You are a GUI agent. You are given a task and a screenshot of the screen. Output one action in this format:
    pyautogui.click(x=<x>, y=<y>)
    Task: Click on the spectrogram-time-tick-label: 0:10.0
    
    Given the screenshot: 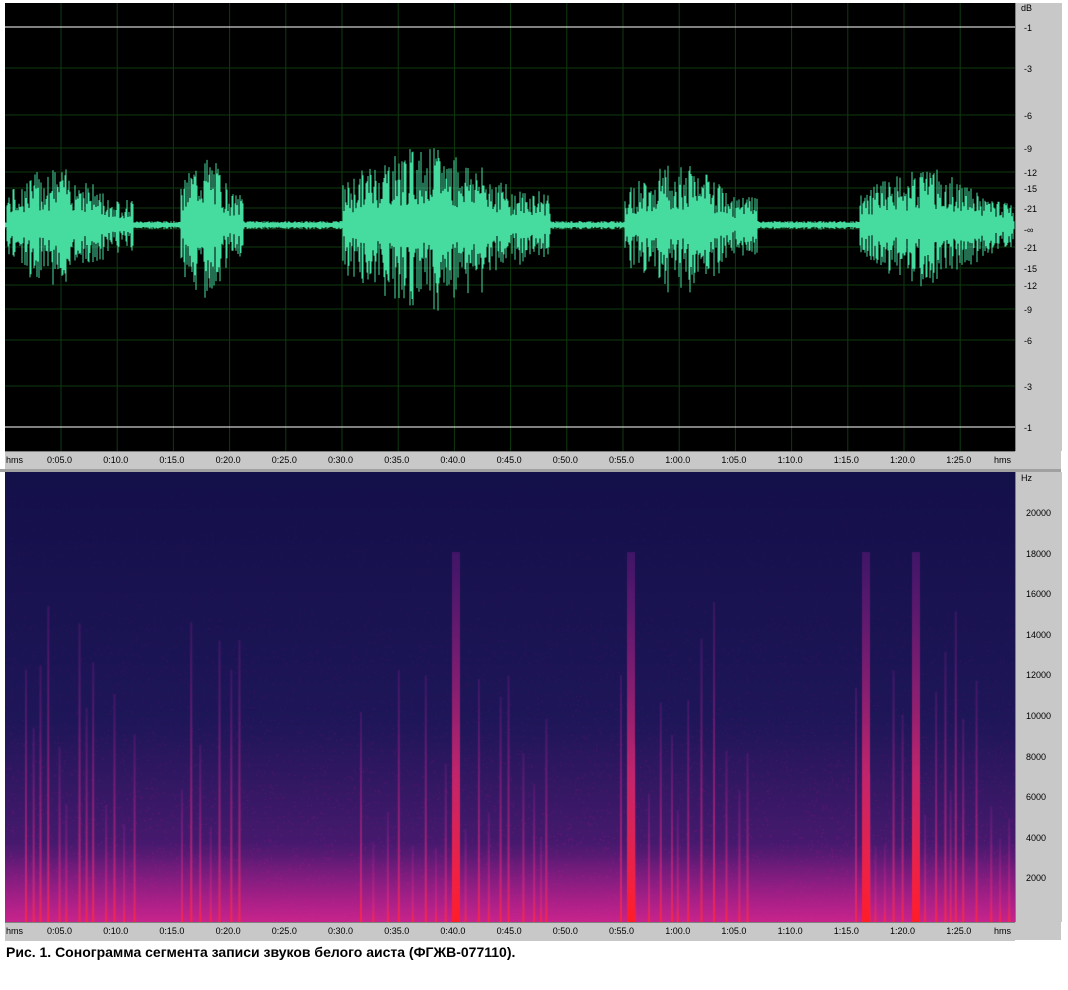 What is the action you would take?
    pyautogui.click(x=116, y=931)
    